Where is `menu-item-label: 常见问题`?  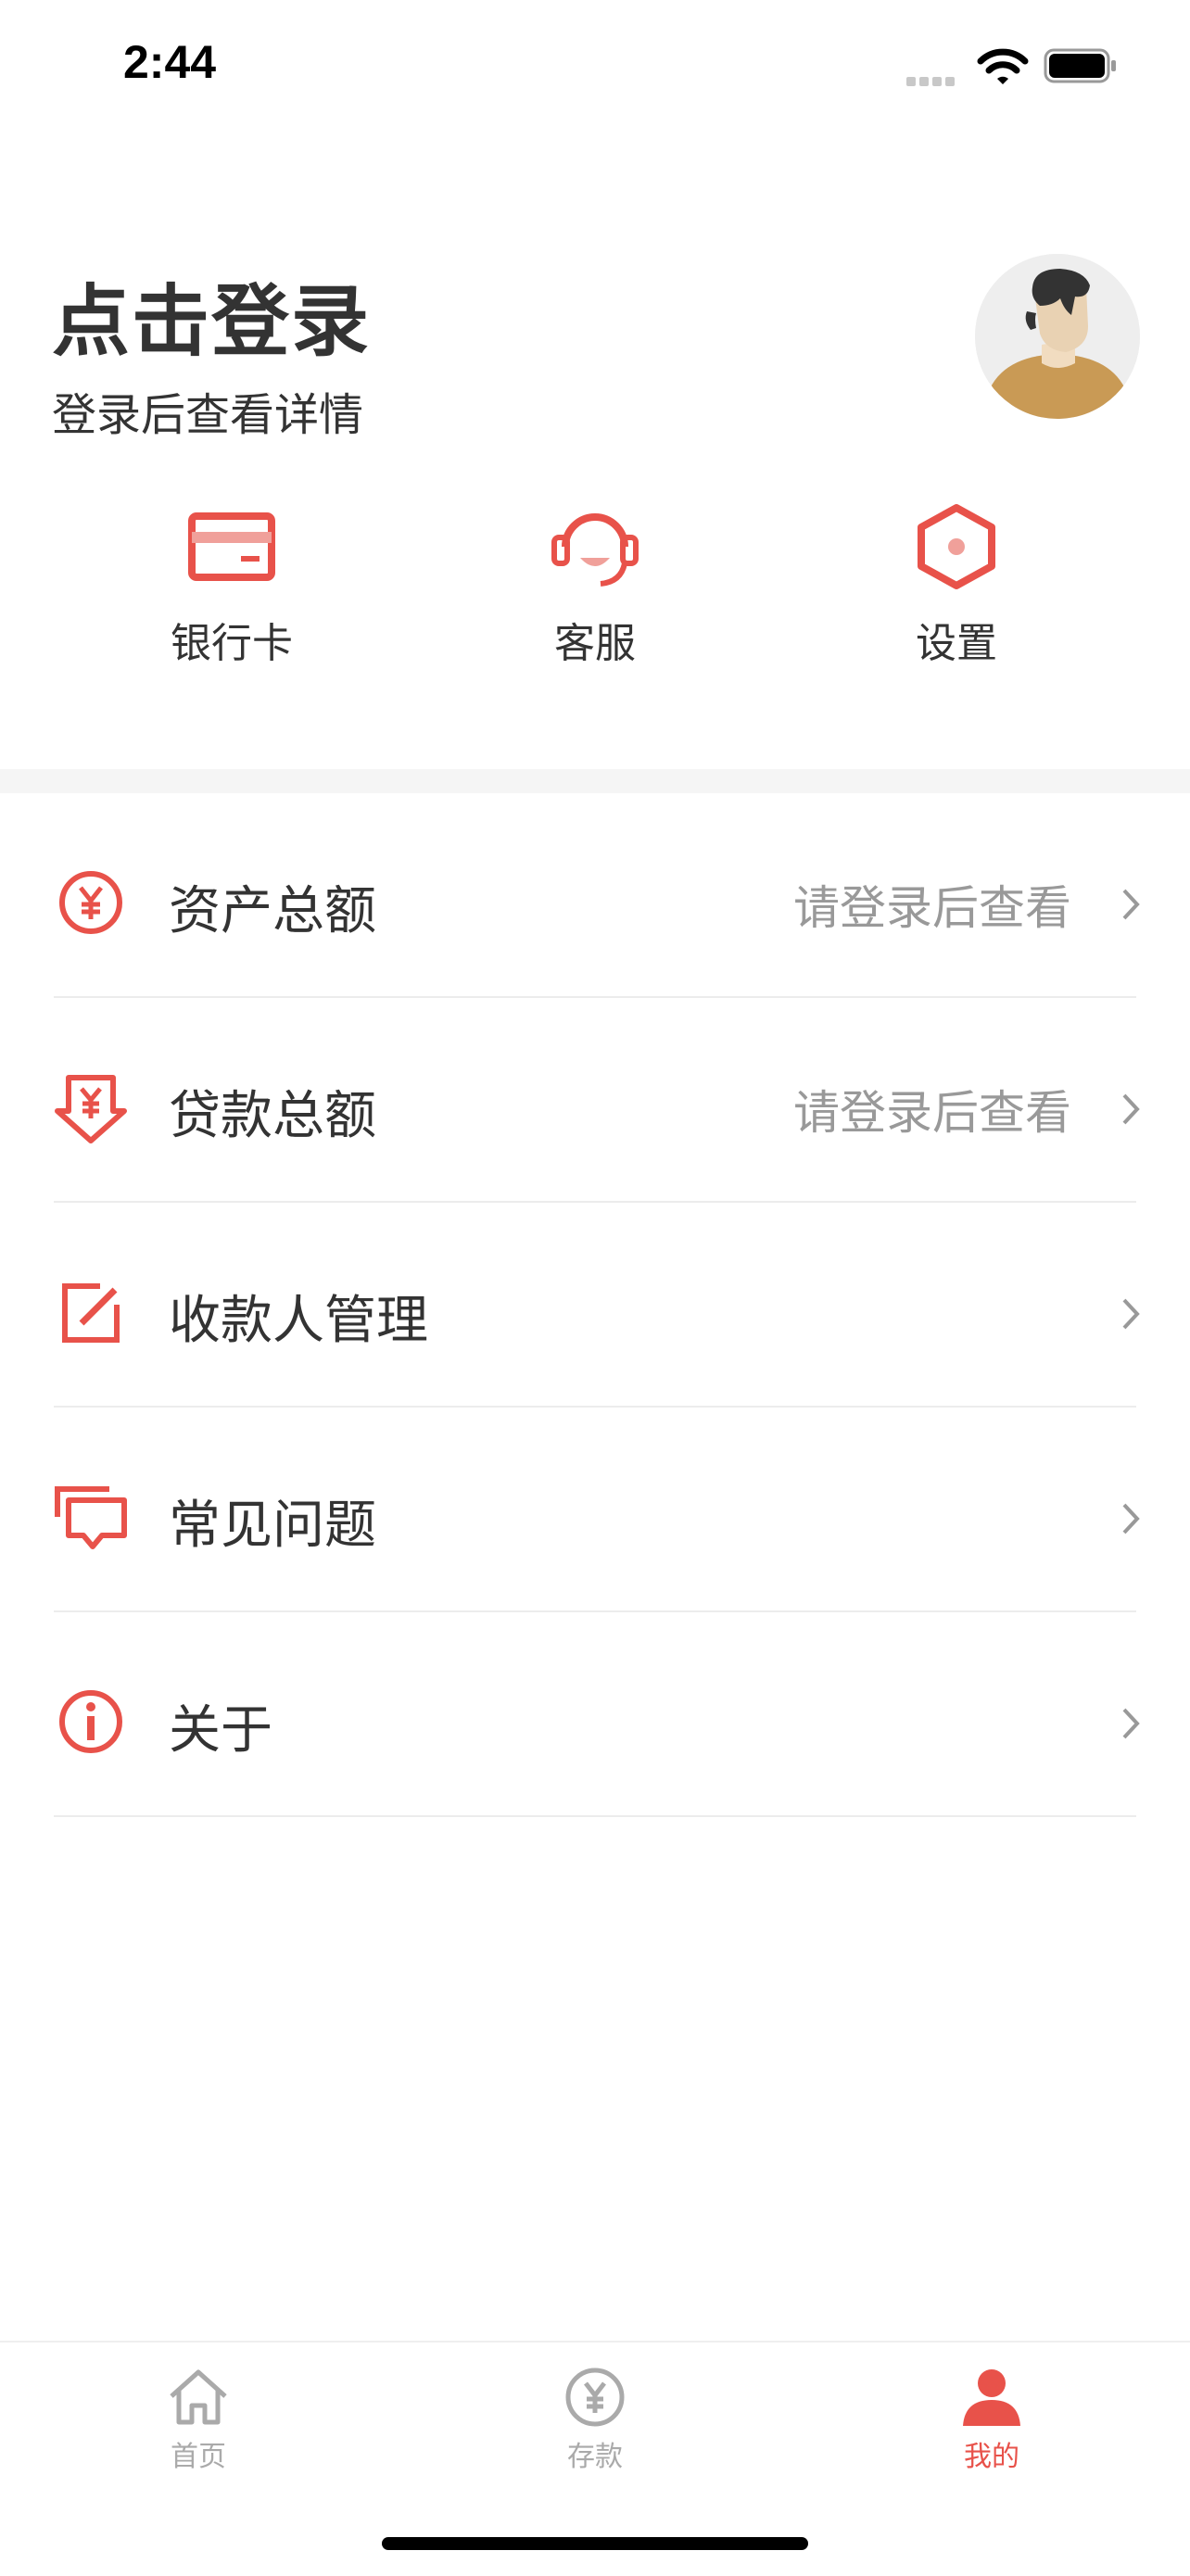
menu-item-label: 常见问题 is located at coordinates (272, 1526).